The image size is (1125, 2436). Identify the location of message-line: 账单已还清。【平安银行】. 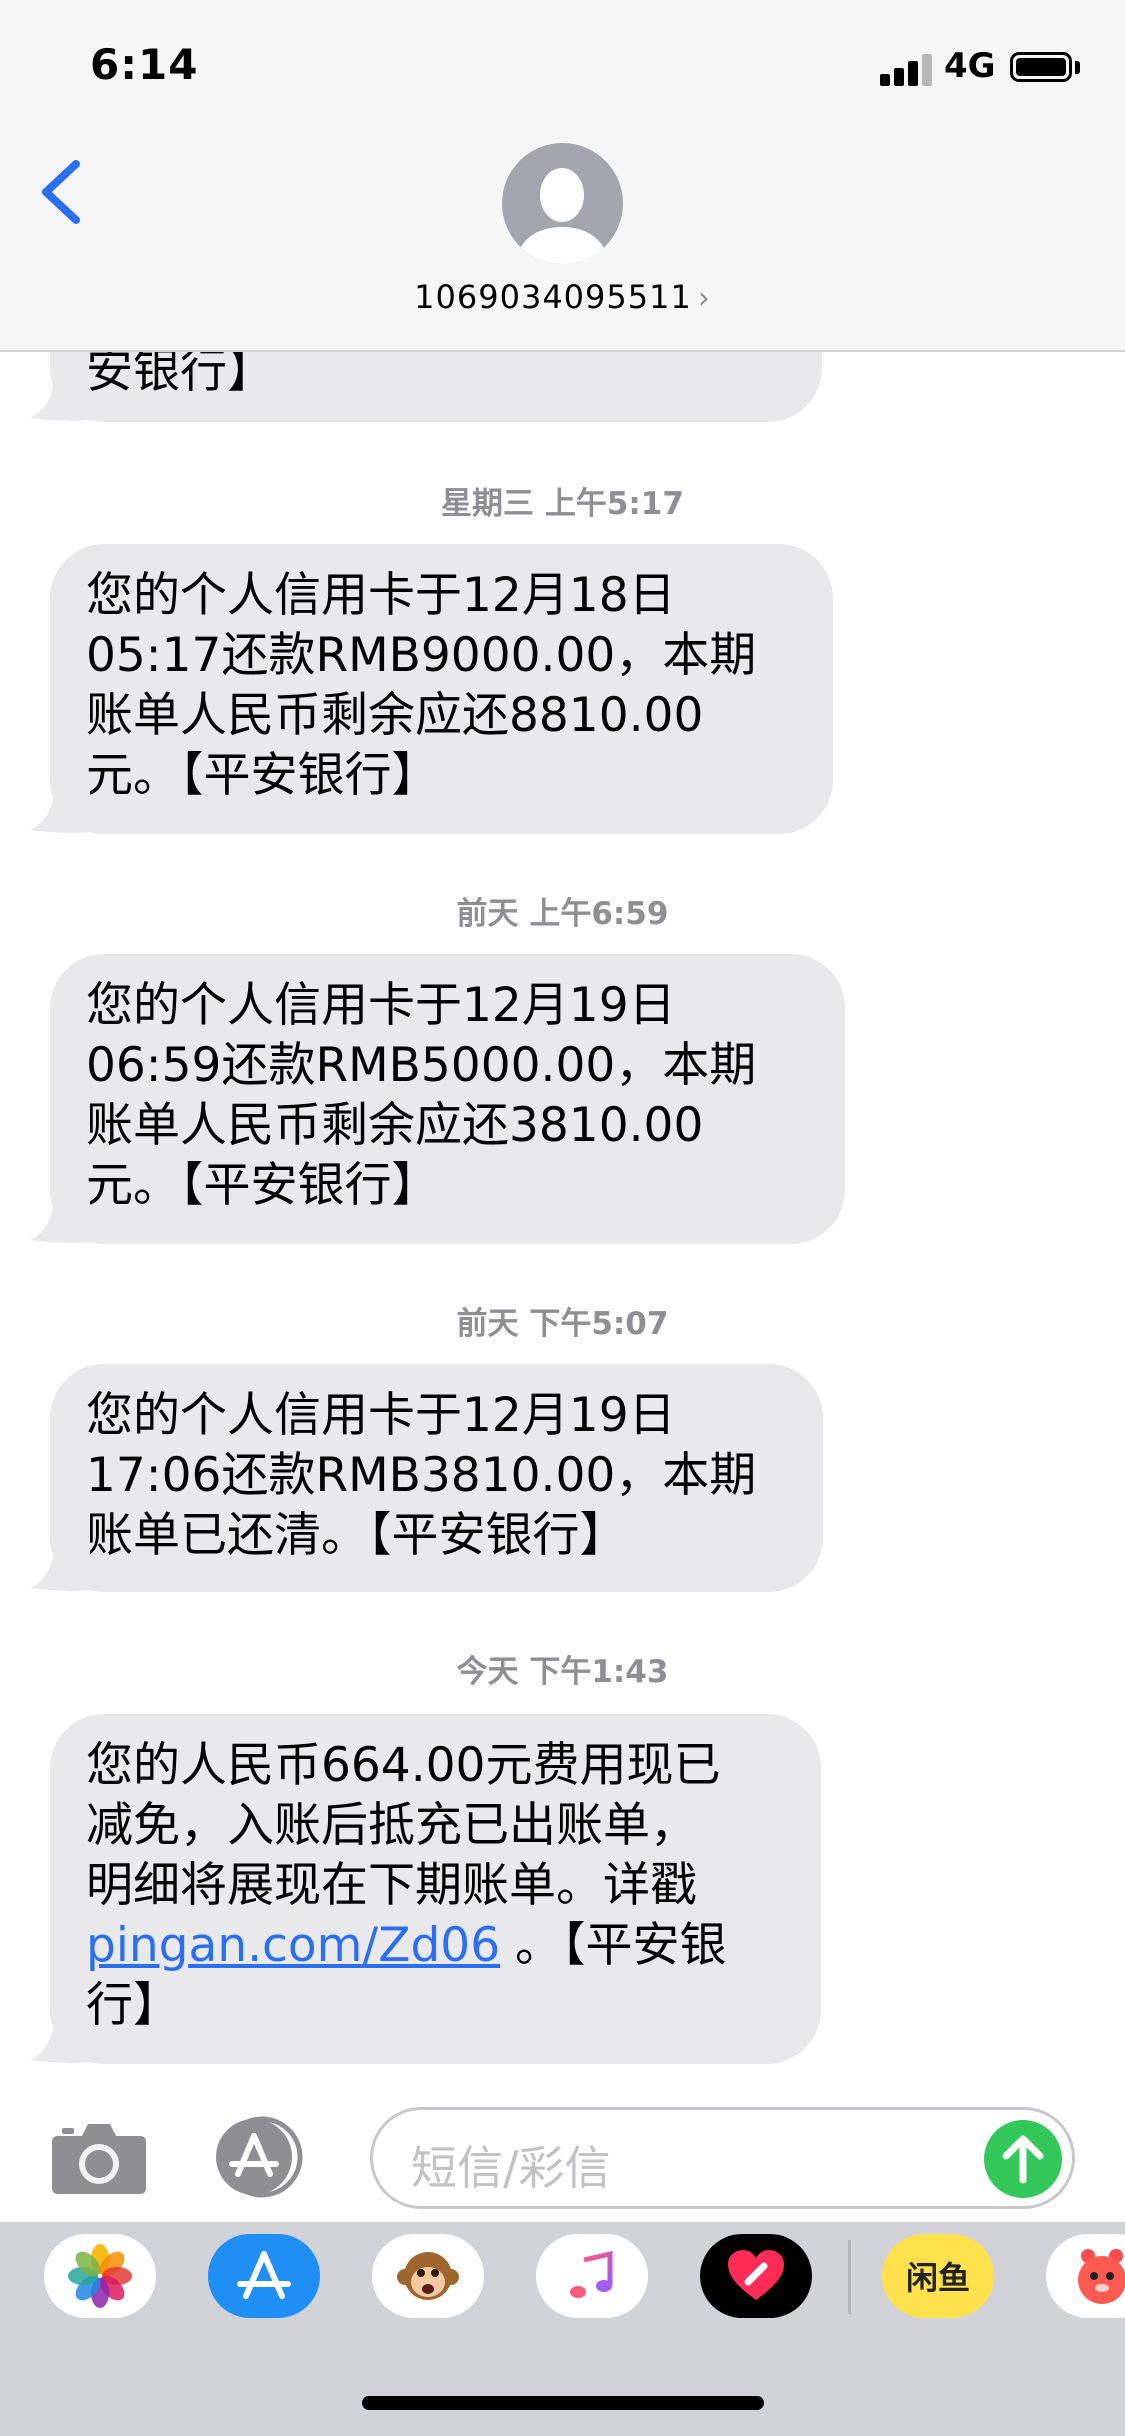
(356, 1535).